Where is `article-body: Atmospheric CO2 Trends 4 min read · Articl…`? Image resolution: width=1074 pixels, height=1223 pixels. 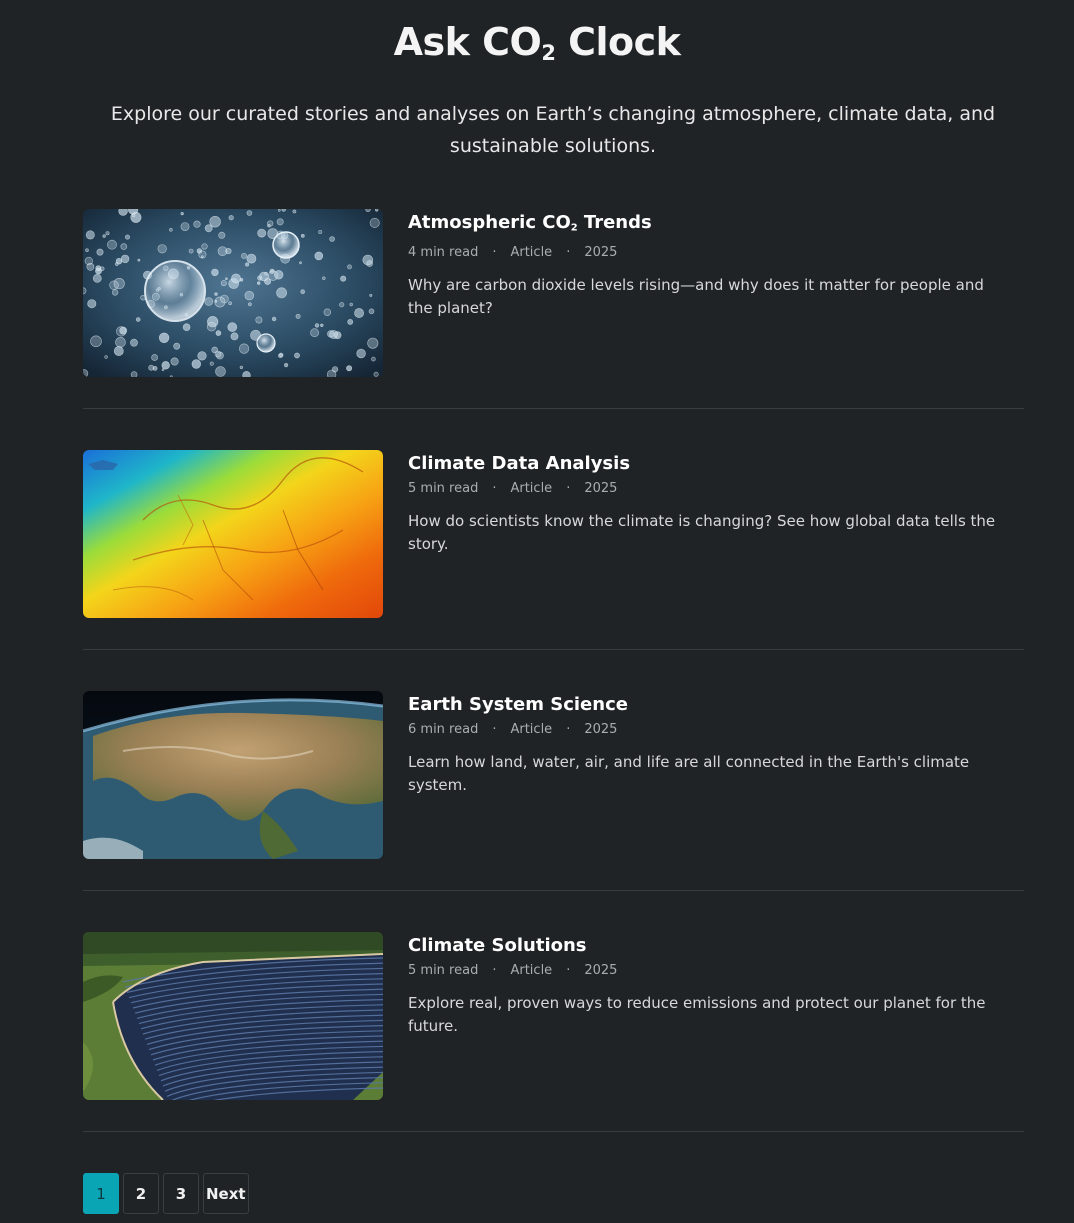 article-body: Atmospheric CO2 Trends 4 min read · Articl… is located at coordinates (716, 264).